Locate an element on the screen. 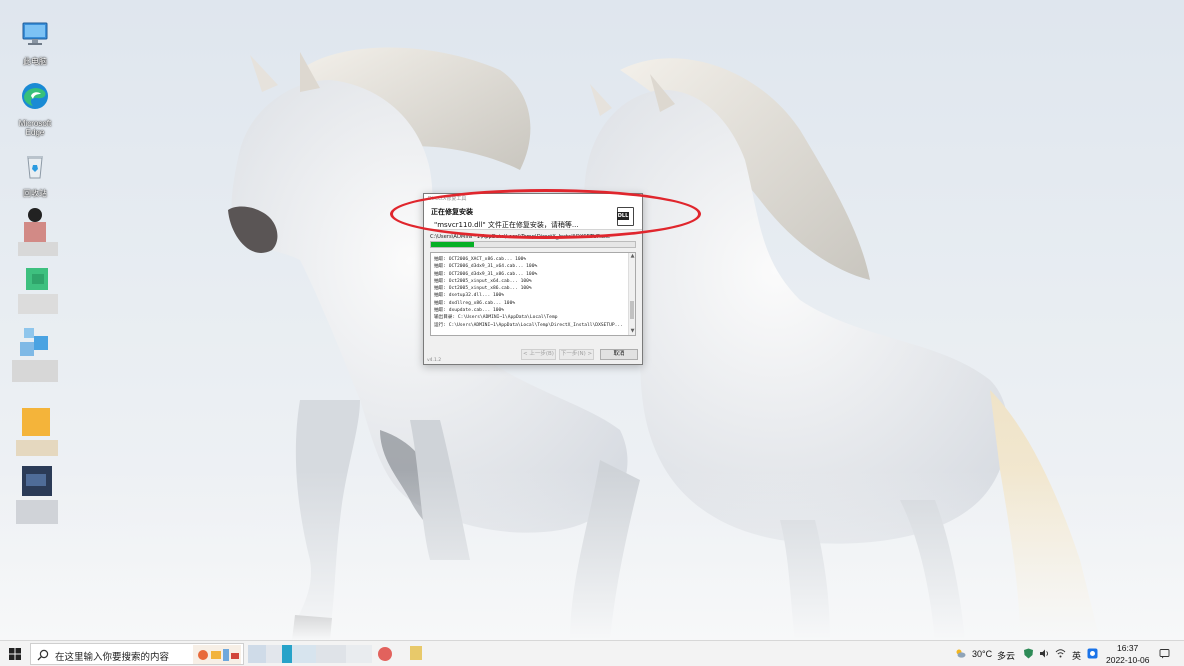  edge-icon is located at coordinates (35, 96).